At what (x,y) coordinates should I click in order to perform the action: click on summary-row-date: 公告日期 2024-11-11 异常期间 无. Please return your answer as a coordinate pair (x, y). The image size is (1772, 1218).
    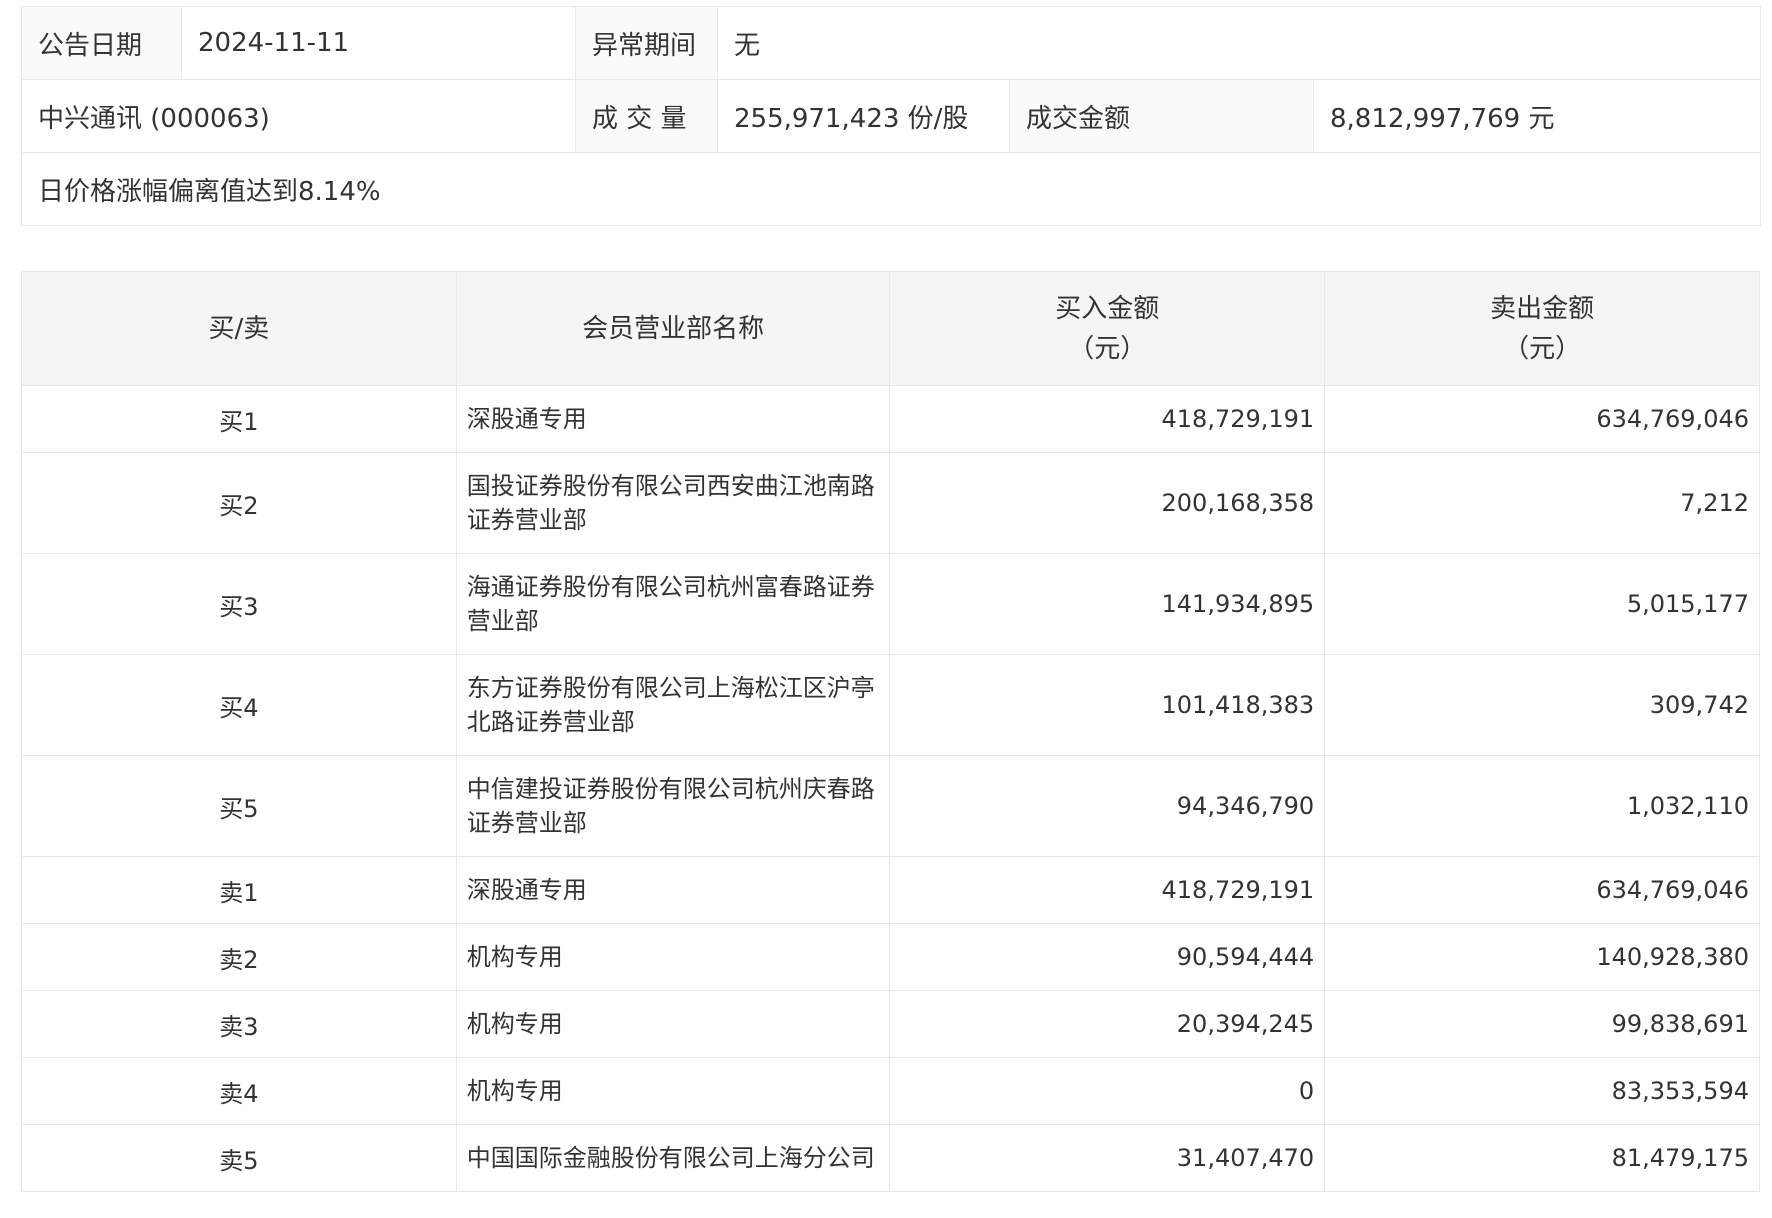
    Looking at the image, I should click on (891, 43).